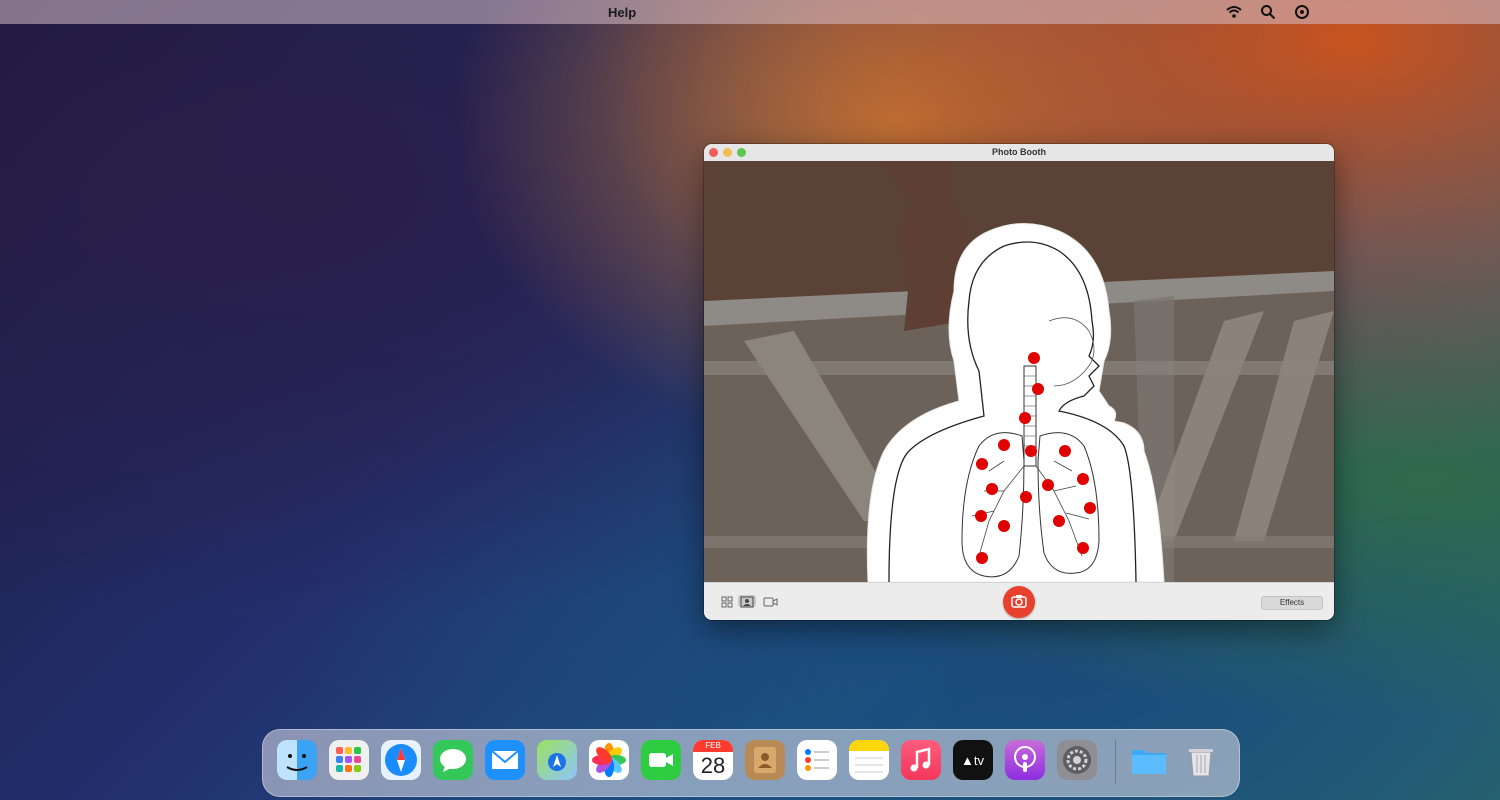  Describe the element at coordinates (1115, 762) in the screenshot. I see `dock-separator` at that location.